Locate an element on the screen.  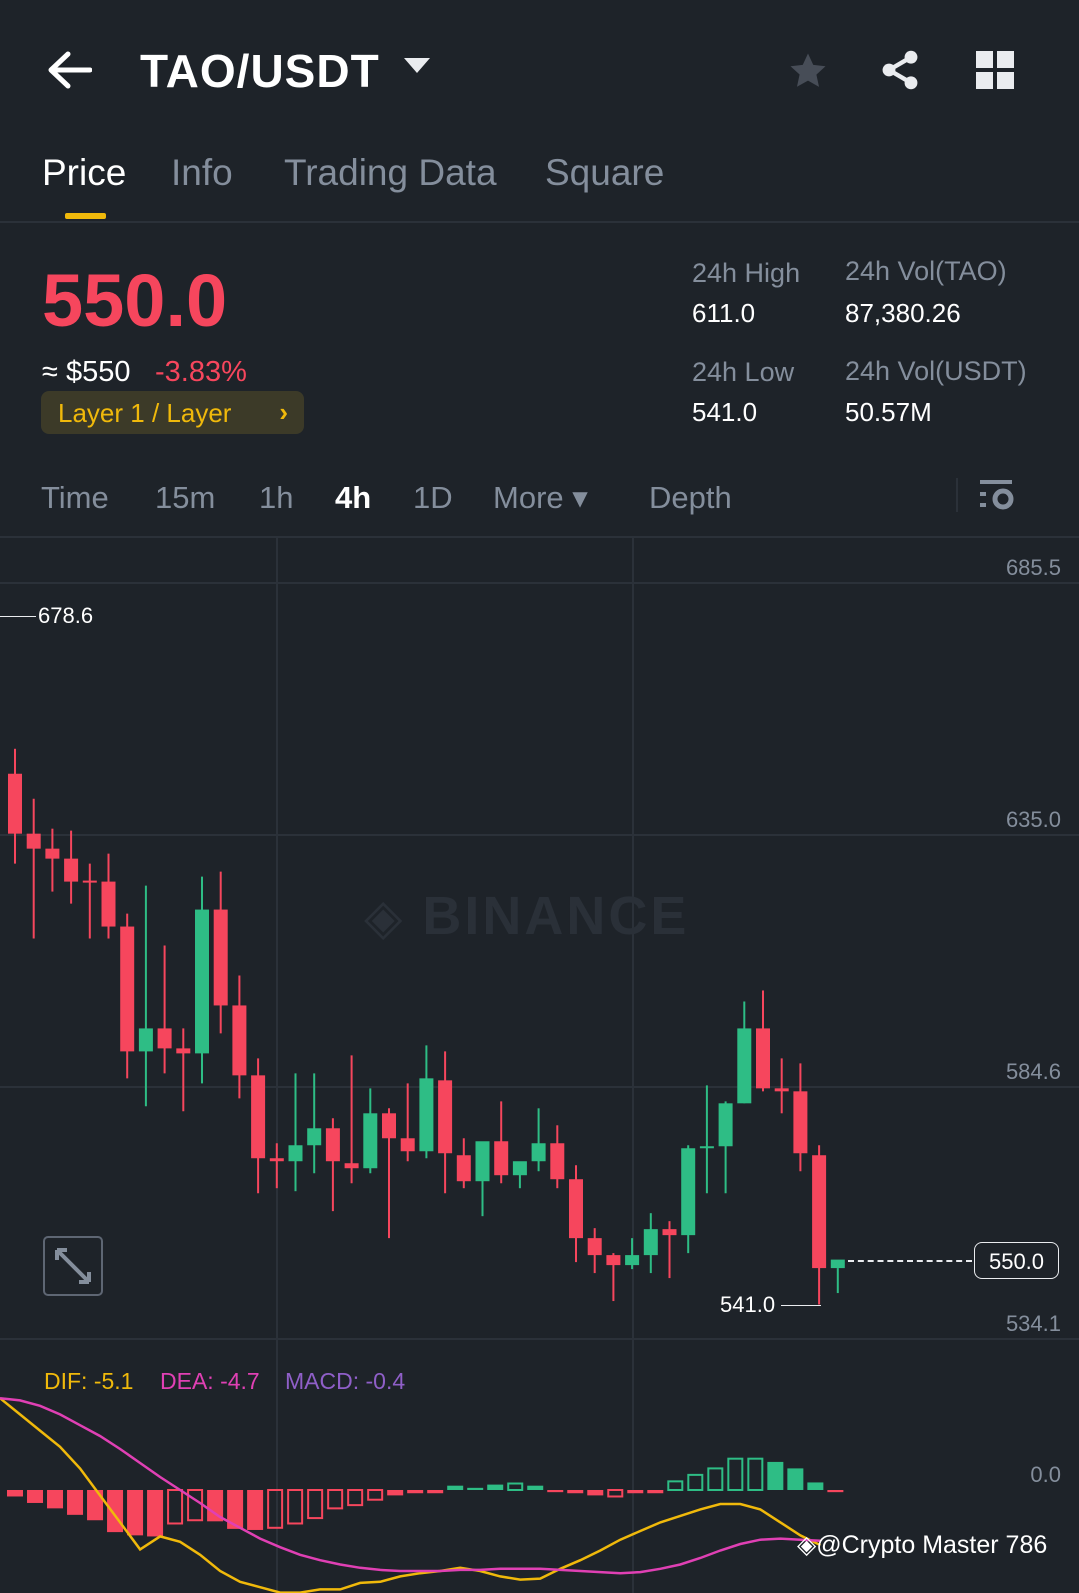
stat-value-24h-low: 541.0 is located at coordinates (725, 412).